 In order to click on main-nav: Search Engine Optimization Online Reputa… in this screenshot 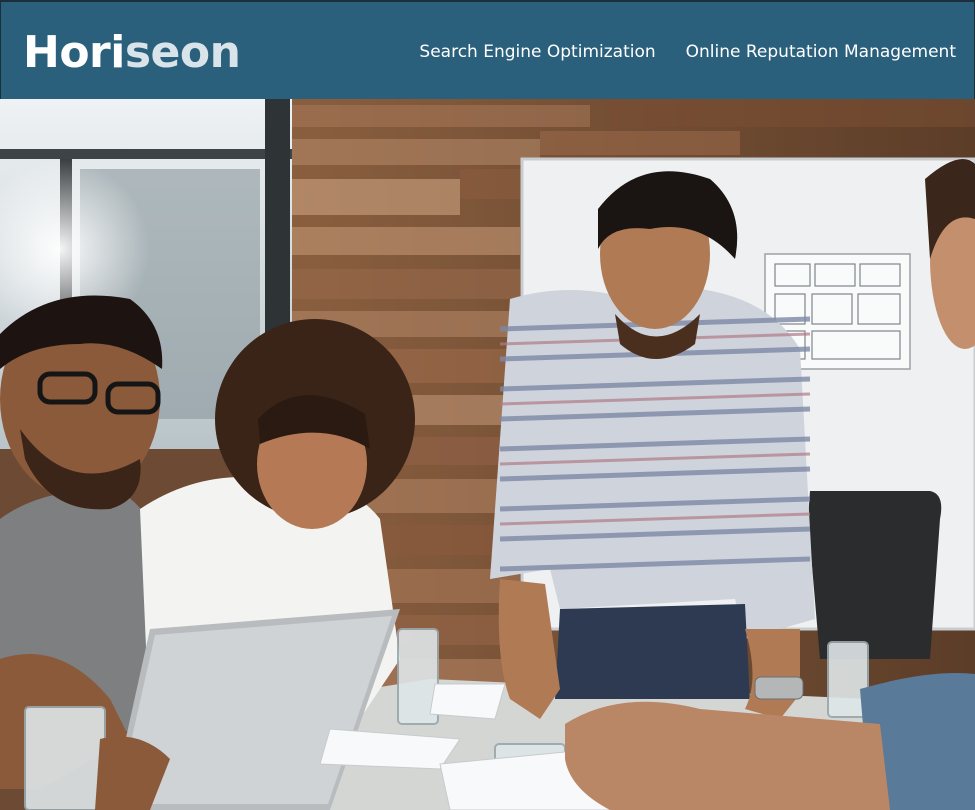, I will do `click(687, 52)`.